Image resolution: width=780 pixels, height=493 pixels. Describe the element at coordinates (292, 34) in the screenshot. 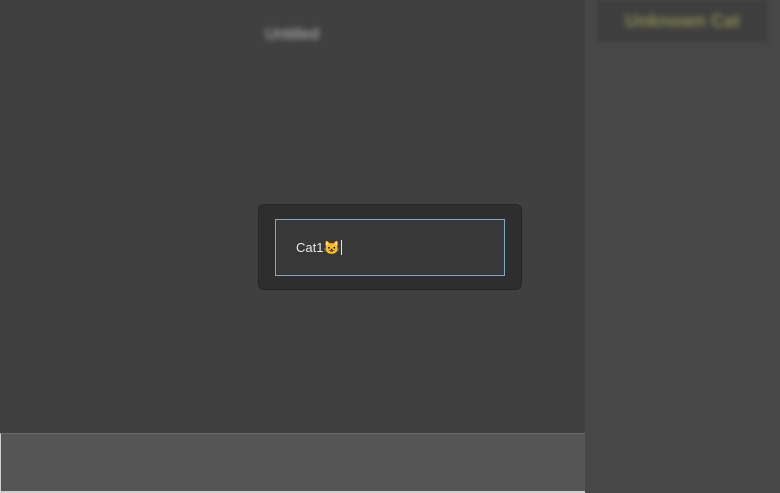

I see `page-title: Untitled` at that location.